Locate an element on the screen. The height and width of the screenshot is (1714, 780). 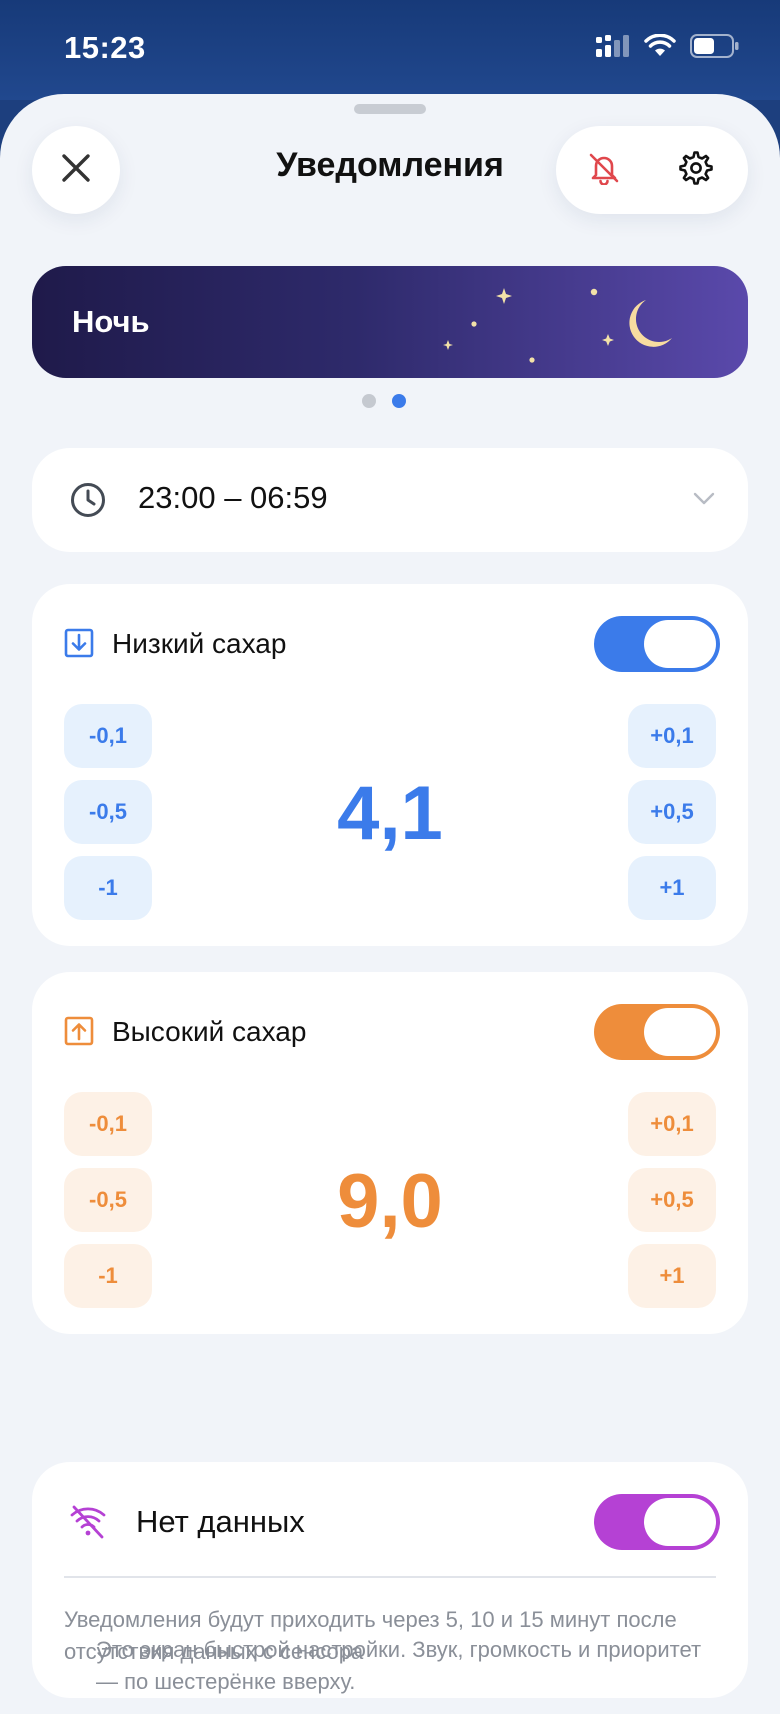
page-dot is located at coordinates (369, 401).